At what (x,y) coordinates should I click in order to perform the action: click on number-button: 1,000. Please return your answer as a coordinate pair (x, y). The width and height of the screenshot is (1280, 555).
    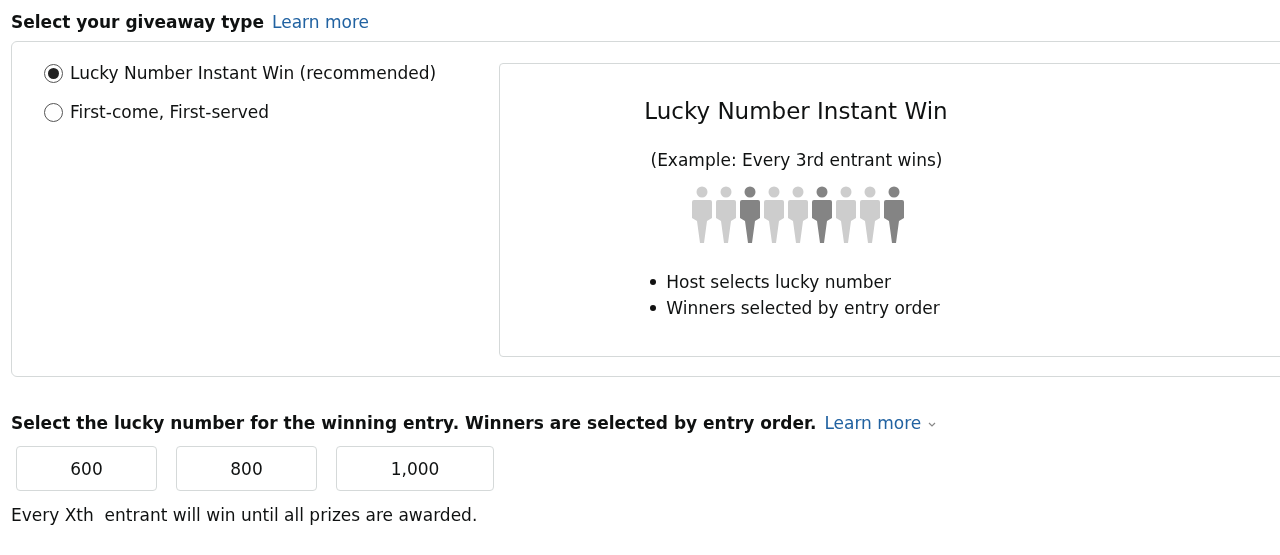
    Looking at the image, I should click on (415, 468).